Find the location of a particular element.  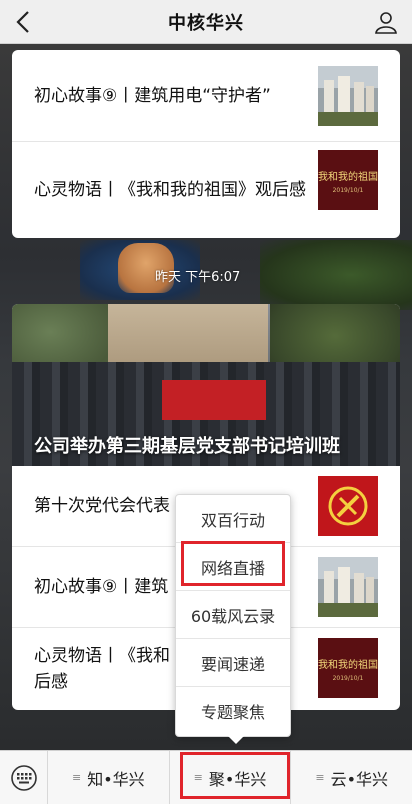

submenu-popup: 双百行动 网络直播 60载风云录 要闻速递 专题聚焦 is located at coordinates (233, 619).